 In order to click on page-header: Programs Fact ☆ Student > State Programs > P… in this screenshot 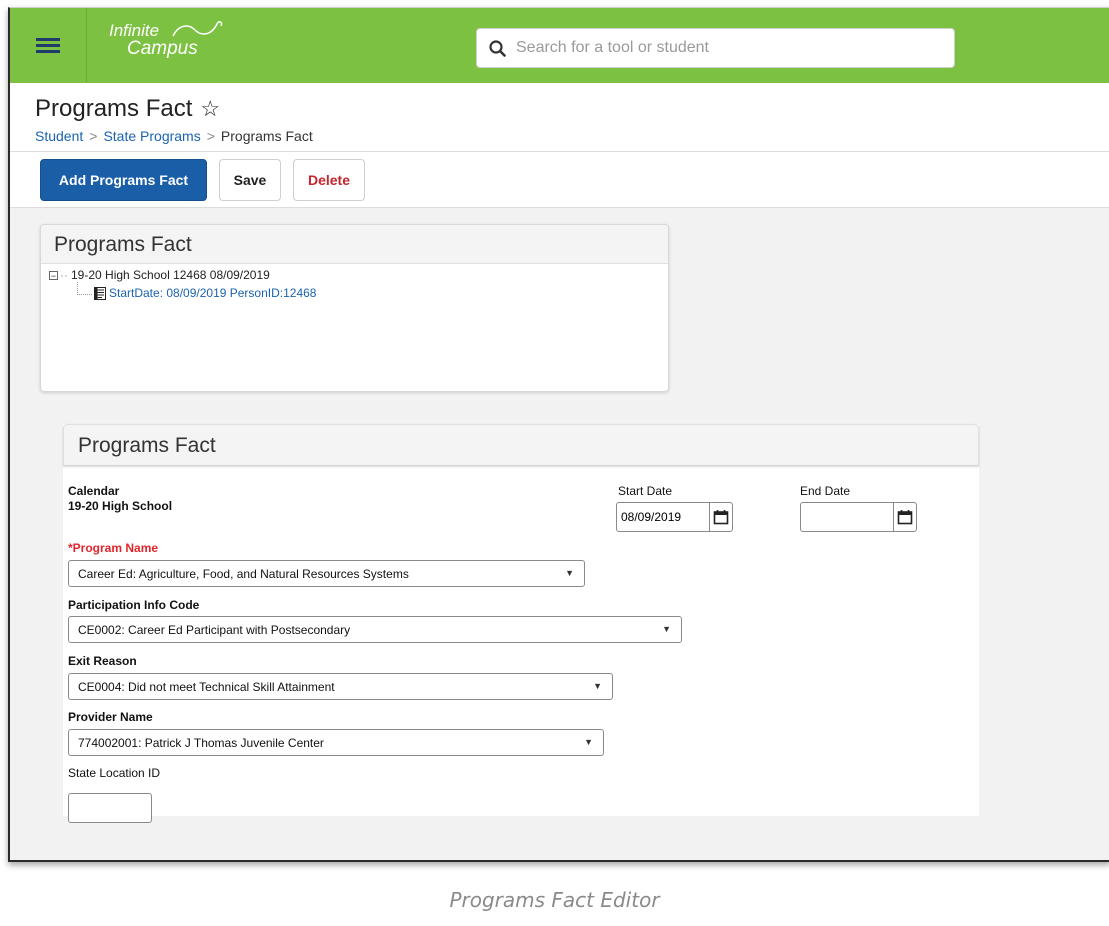, I will do `click(559, 117)`.